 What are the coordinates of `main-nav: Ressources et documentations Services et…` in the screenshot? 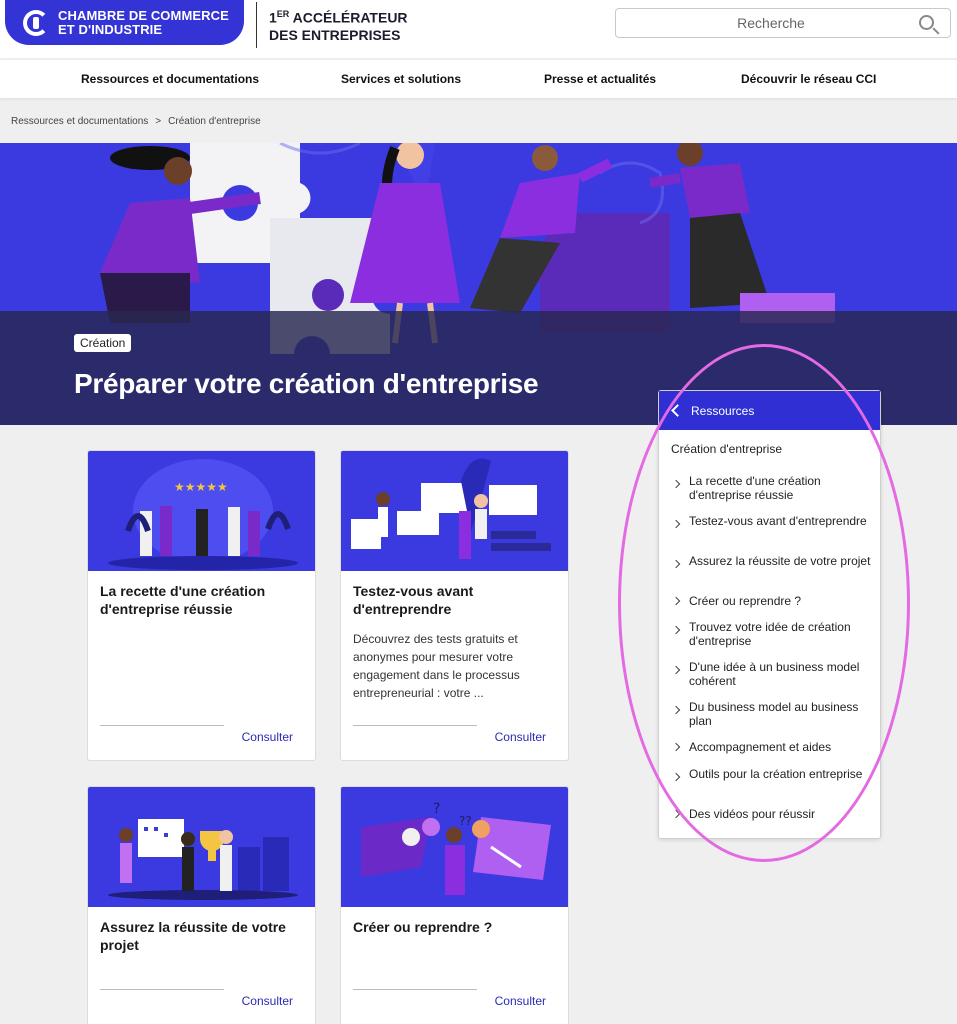 It's located at (478, 79).